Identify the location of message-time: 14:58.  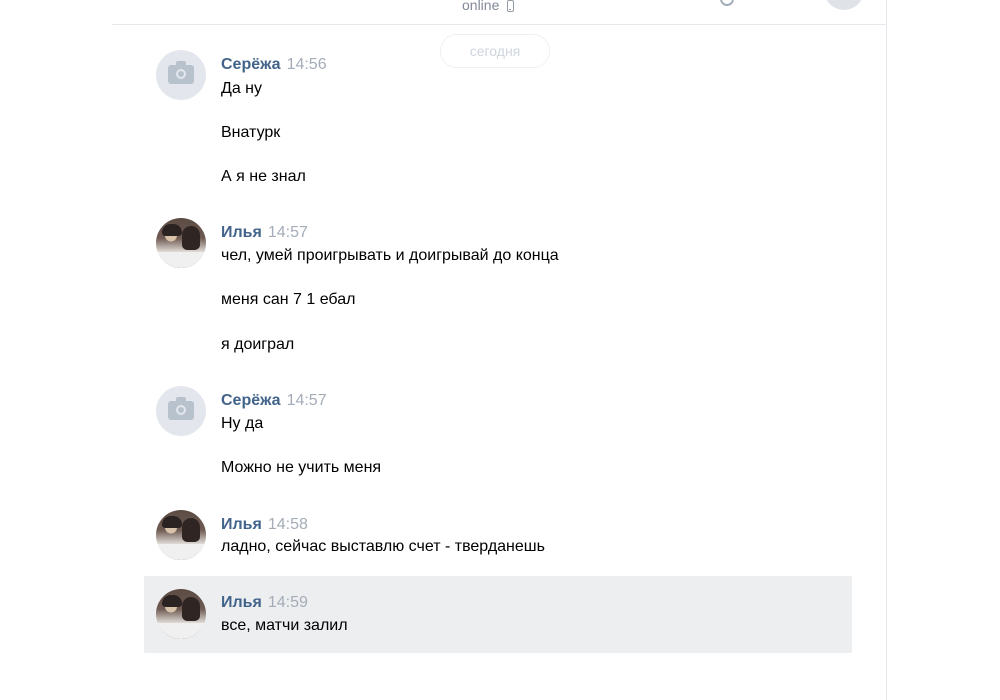
(288, 524).